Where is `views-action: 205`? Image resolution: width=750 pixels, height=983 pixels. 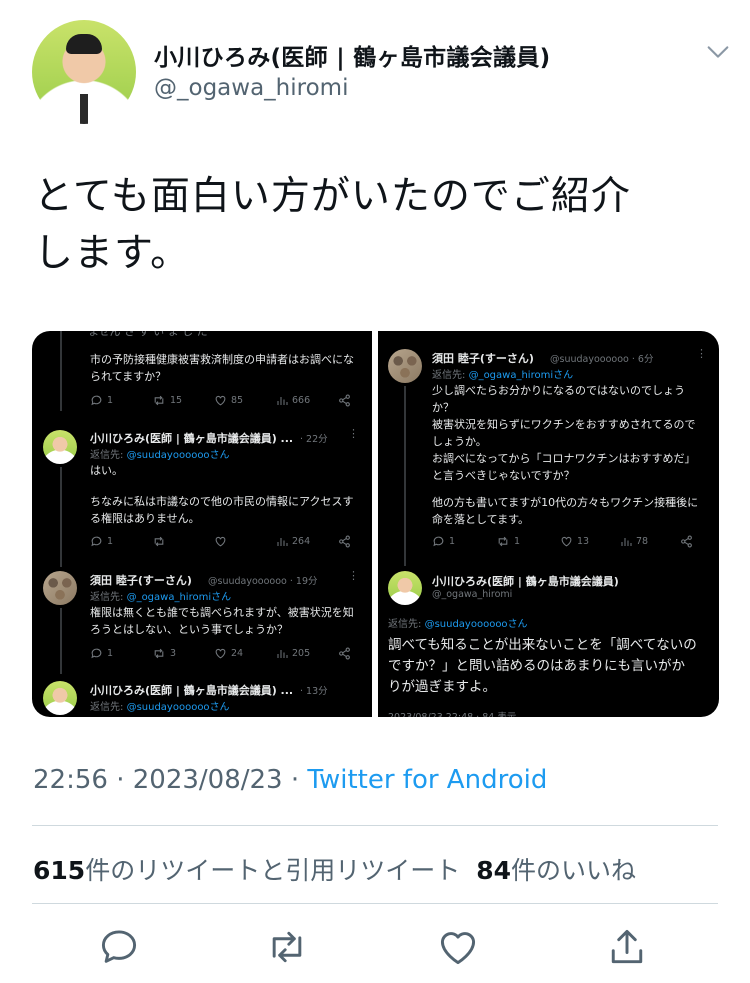
views-action: 205 is located at coordinates (307, 653).